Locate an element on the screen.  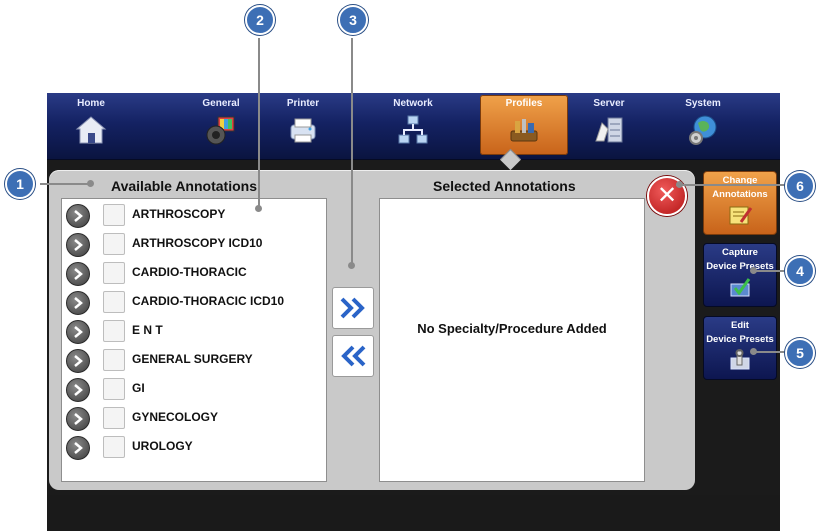
annotation-label: GI is located at coordinates (138, 388).